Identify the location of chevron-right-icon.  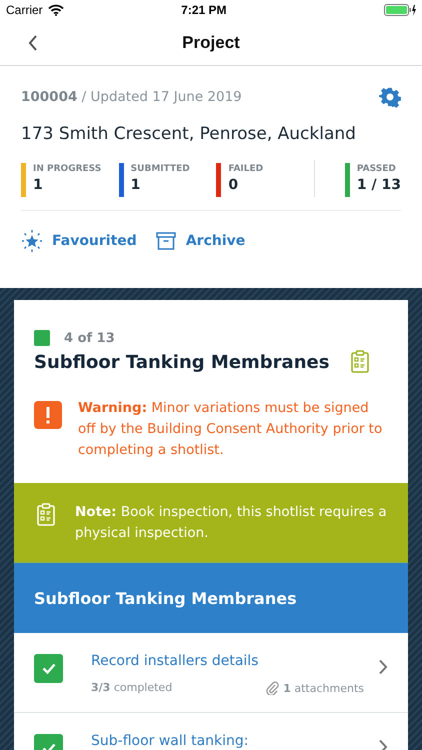
(383, 667).